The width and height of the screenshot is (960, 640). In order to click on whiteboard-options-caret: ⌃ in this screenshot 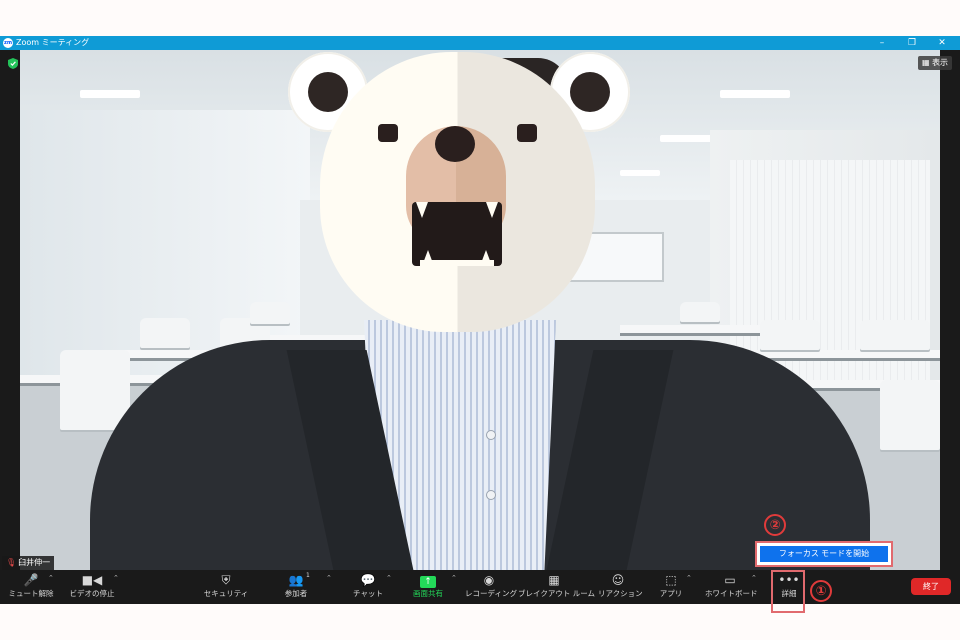, I will do `click(754, 578)`.